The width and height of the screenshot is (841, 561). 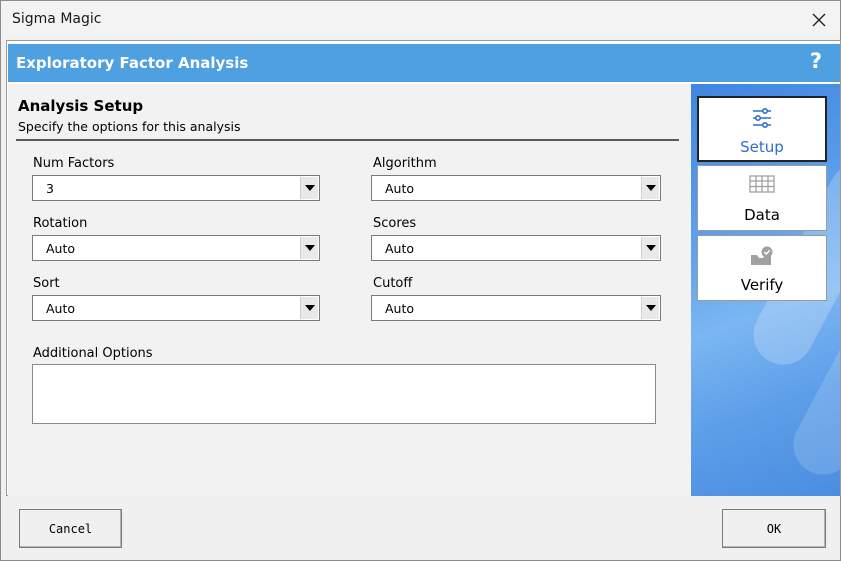 I want to click on scores-dropdown: Auto, so click(x=516, y=248).